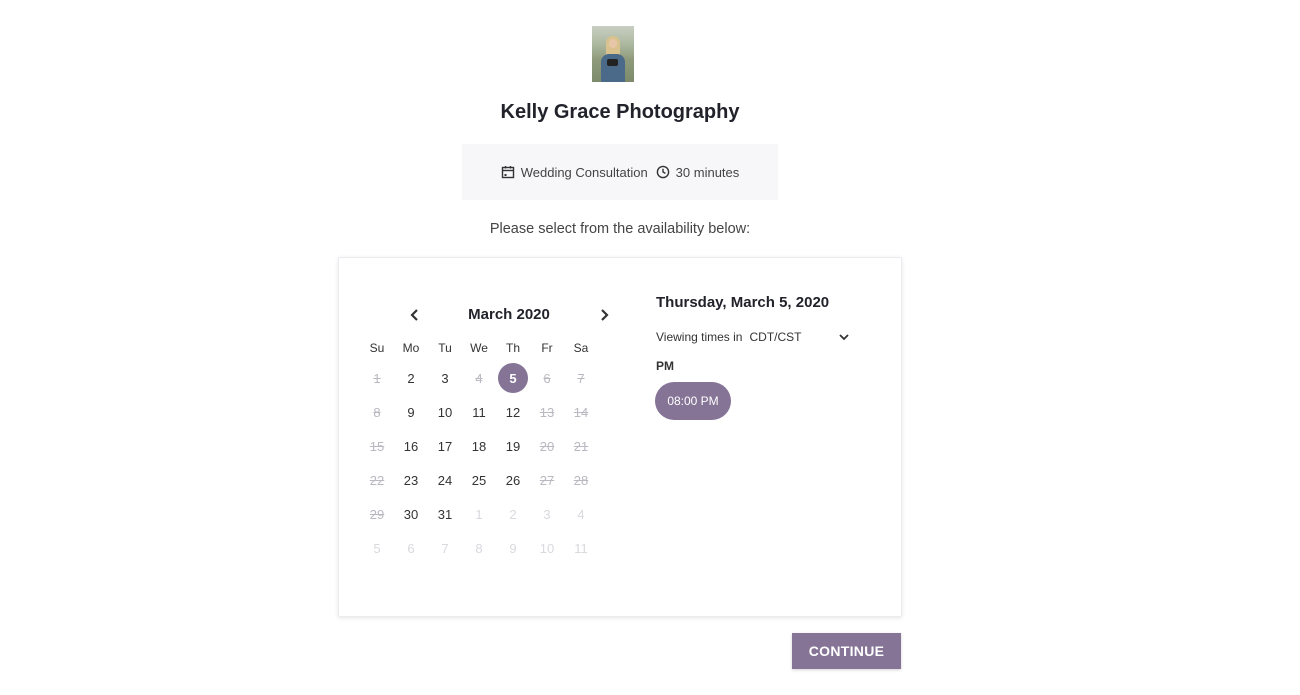  I want to click on business-avatar, so click(613, 54).